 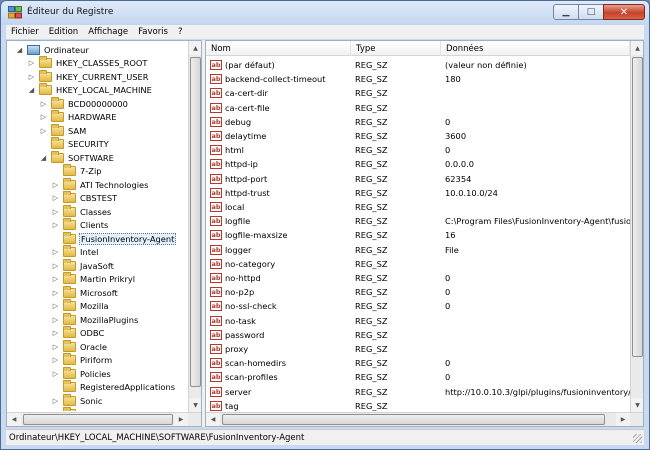 What do you see at coordinates (80, 306) in the screenshot?
I see `tree-node: ▷ Mozilla` at bounding box center [80, 306].